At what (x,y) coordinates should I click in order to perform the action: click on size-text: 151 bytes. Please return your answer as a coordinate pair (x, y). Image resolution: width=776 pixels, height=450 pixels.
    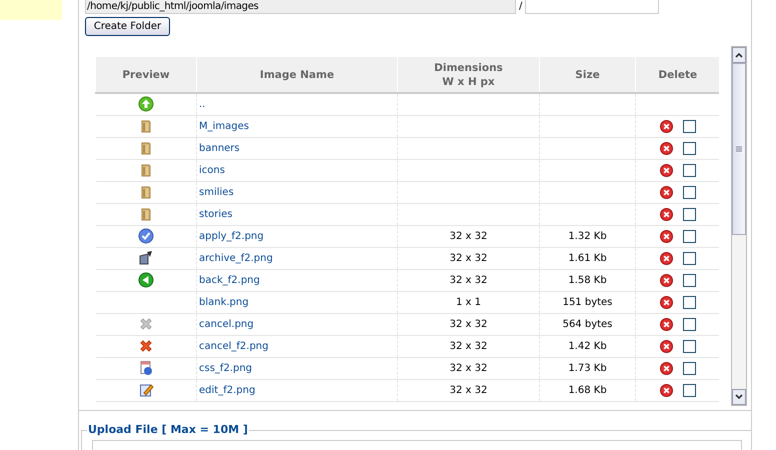
    Looking at the image, I should click on (587, 302).